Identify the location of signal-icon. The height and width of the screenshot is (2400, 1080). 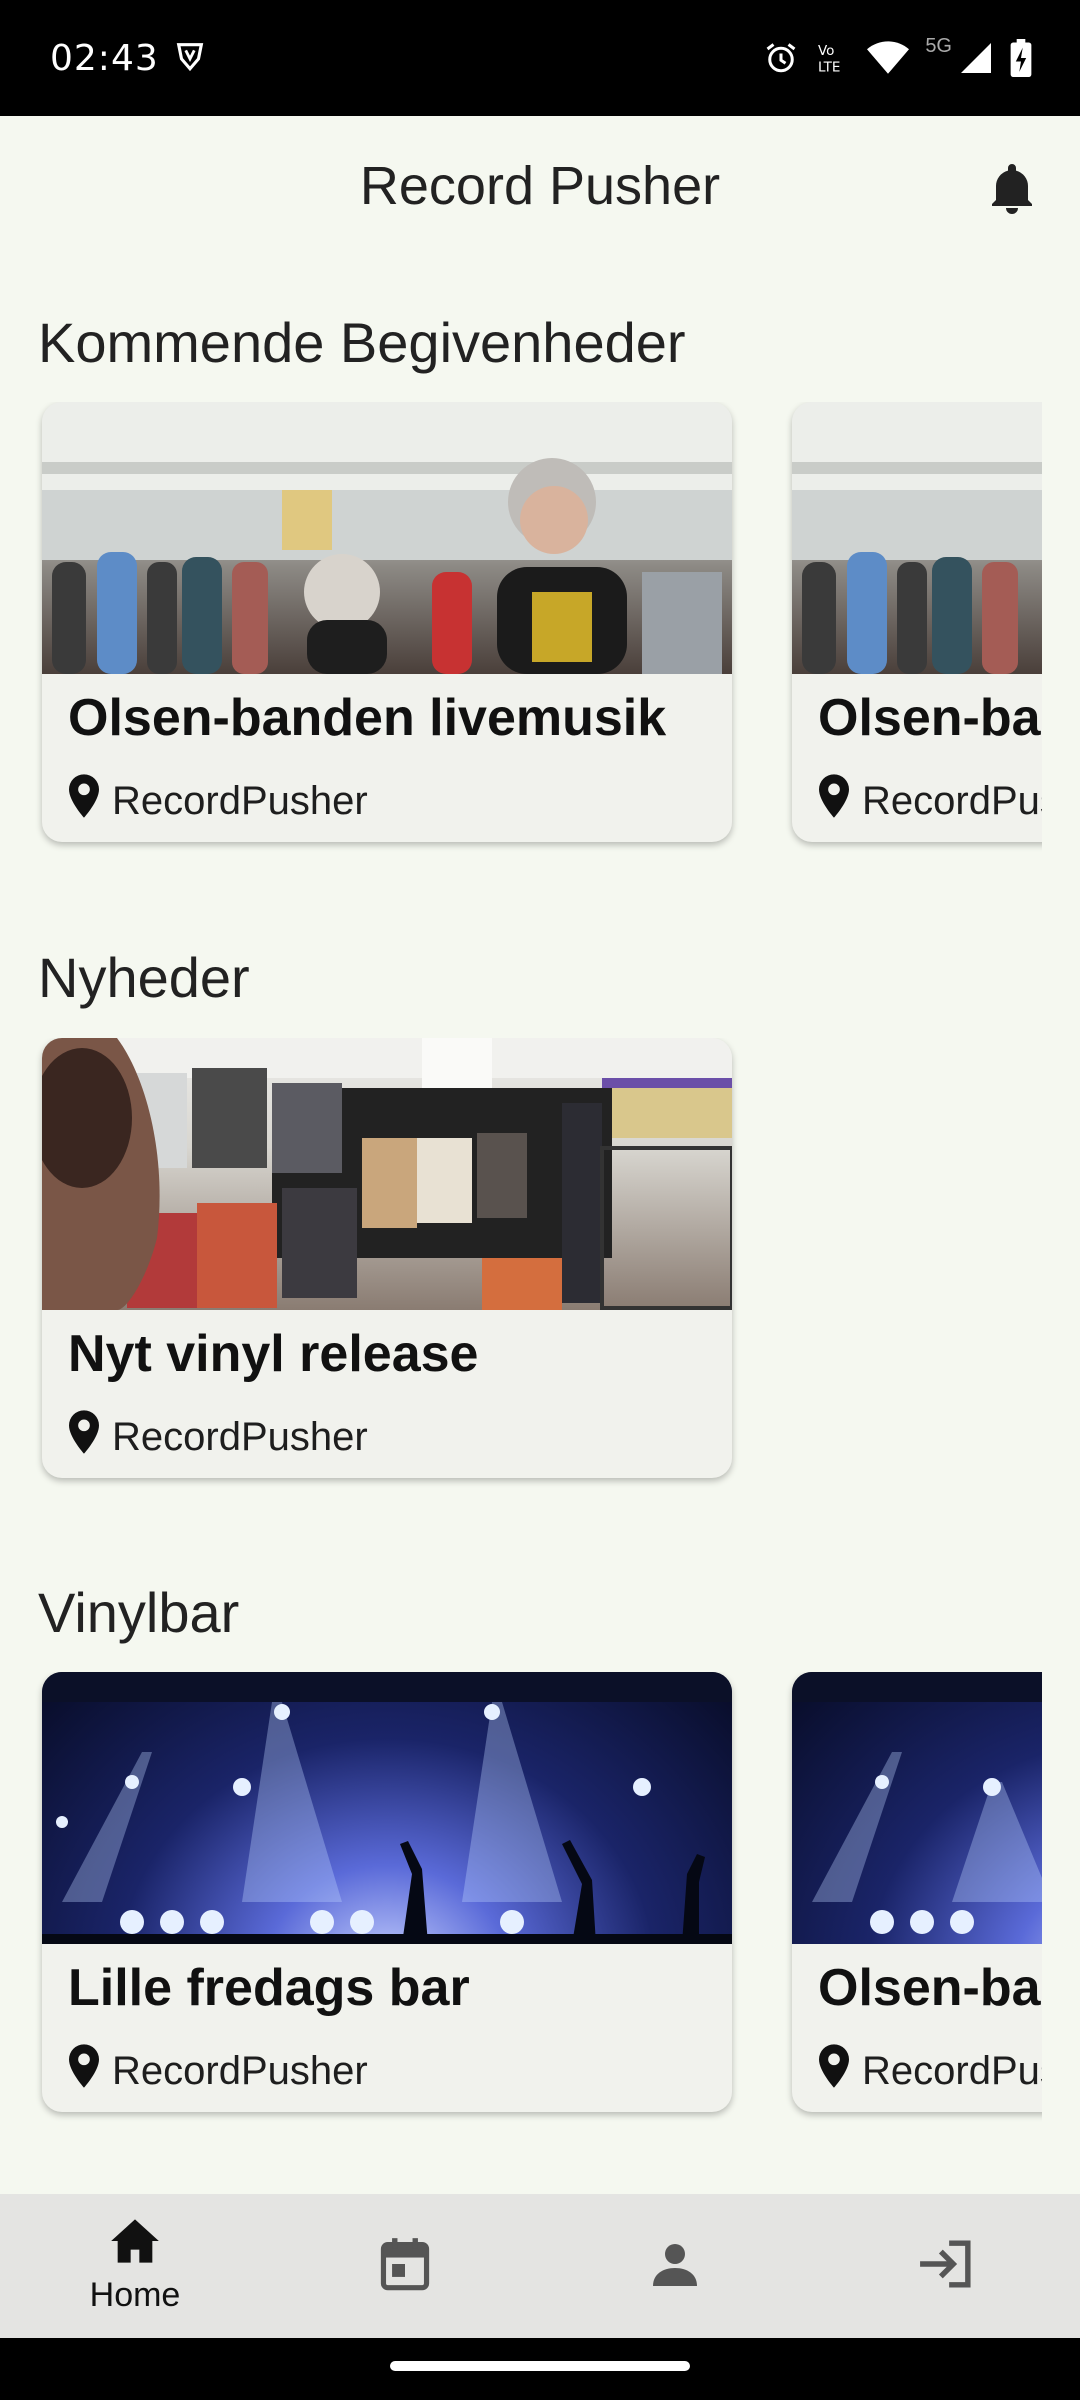
(976, 58).